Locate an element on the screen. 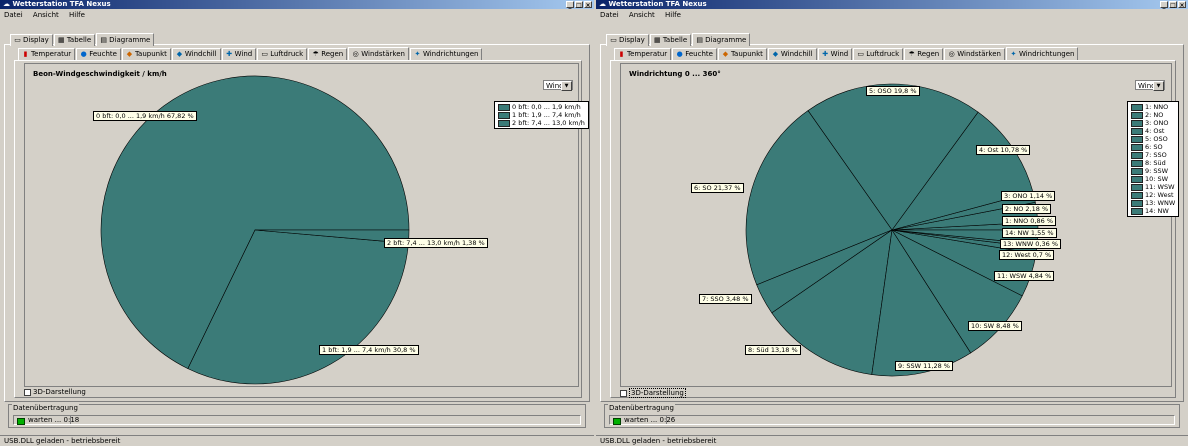 The height and width of the screenshot is (446, 1188). legend-item: 8: Süd is located at coordinates (1153, 163).